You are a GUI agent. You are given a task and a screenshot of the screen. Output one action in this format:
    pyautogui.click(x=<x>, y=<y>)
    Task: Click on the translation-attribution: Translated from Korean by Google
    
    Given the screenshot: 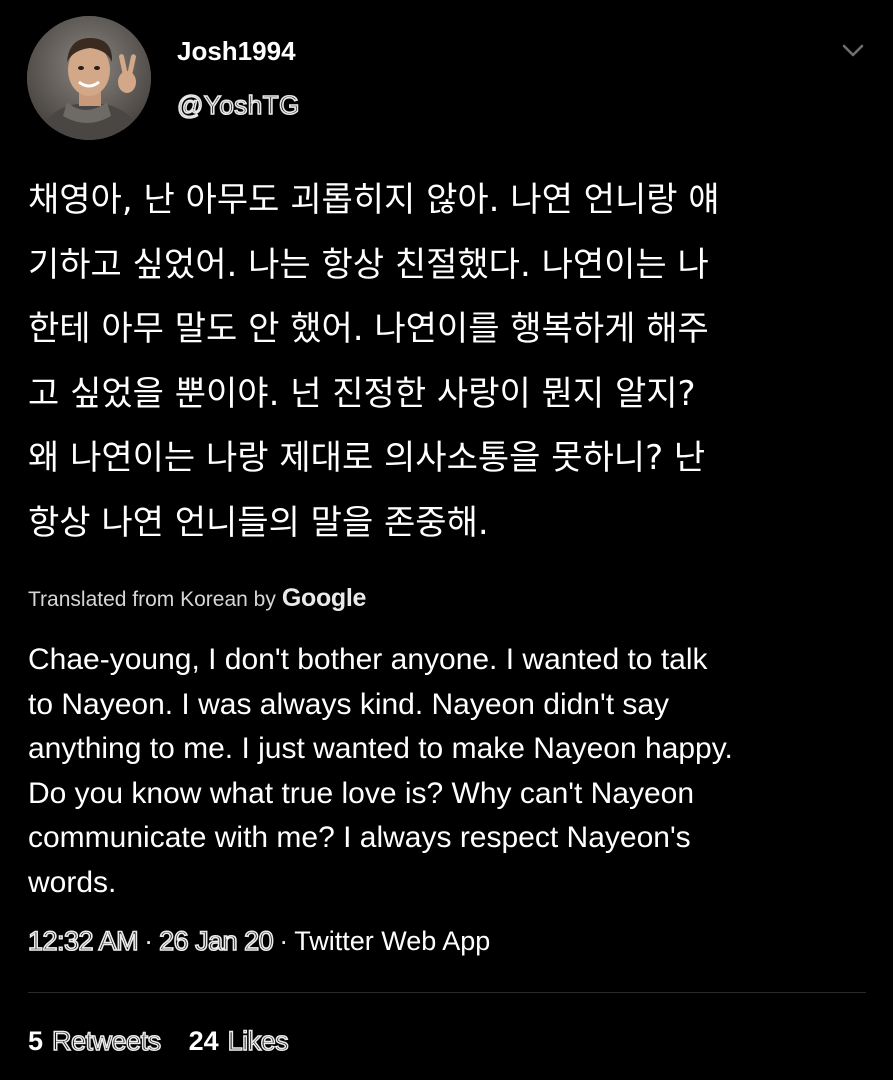 What is the action you would take?
    pyautogui.click(x=197, y=598)
    